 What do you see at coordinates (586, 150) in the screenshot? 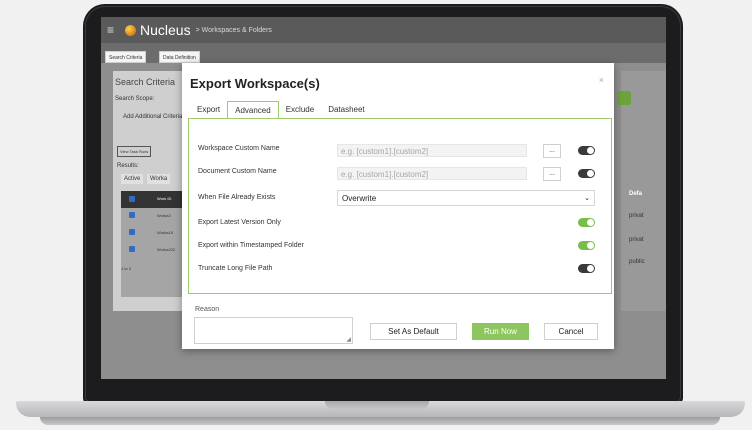
I see `workspace-custom-name-toggle` at bounding box center [586, 150].